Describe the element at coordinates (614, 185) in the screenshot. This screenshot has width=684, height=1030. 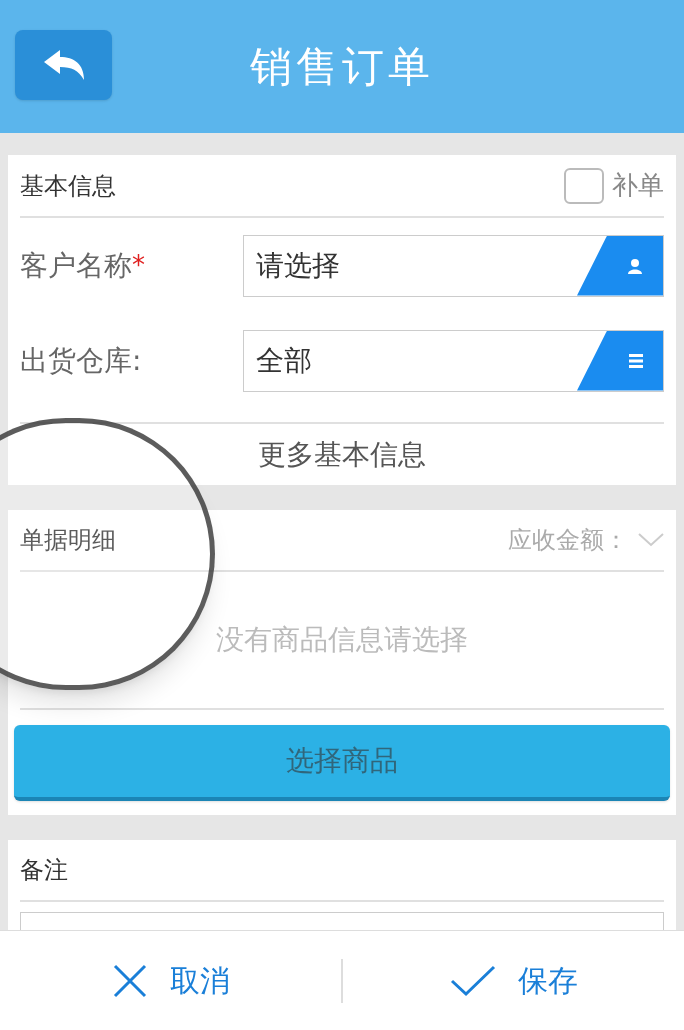
I see `supplement-checkbox: 补单` at that location.